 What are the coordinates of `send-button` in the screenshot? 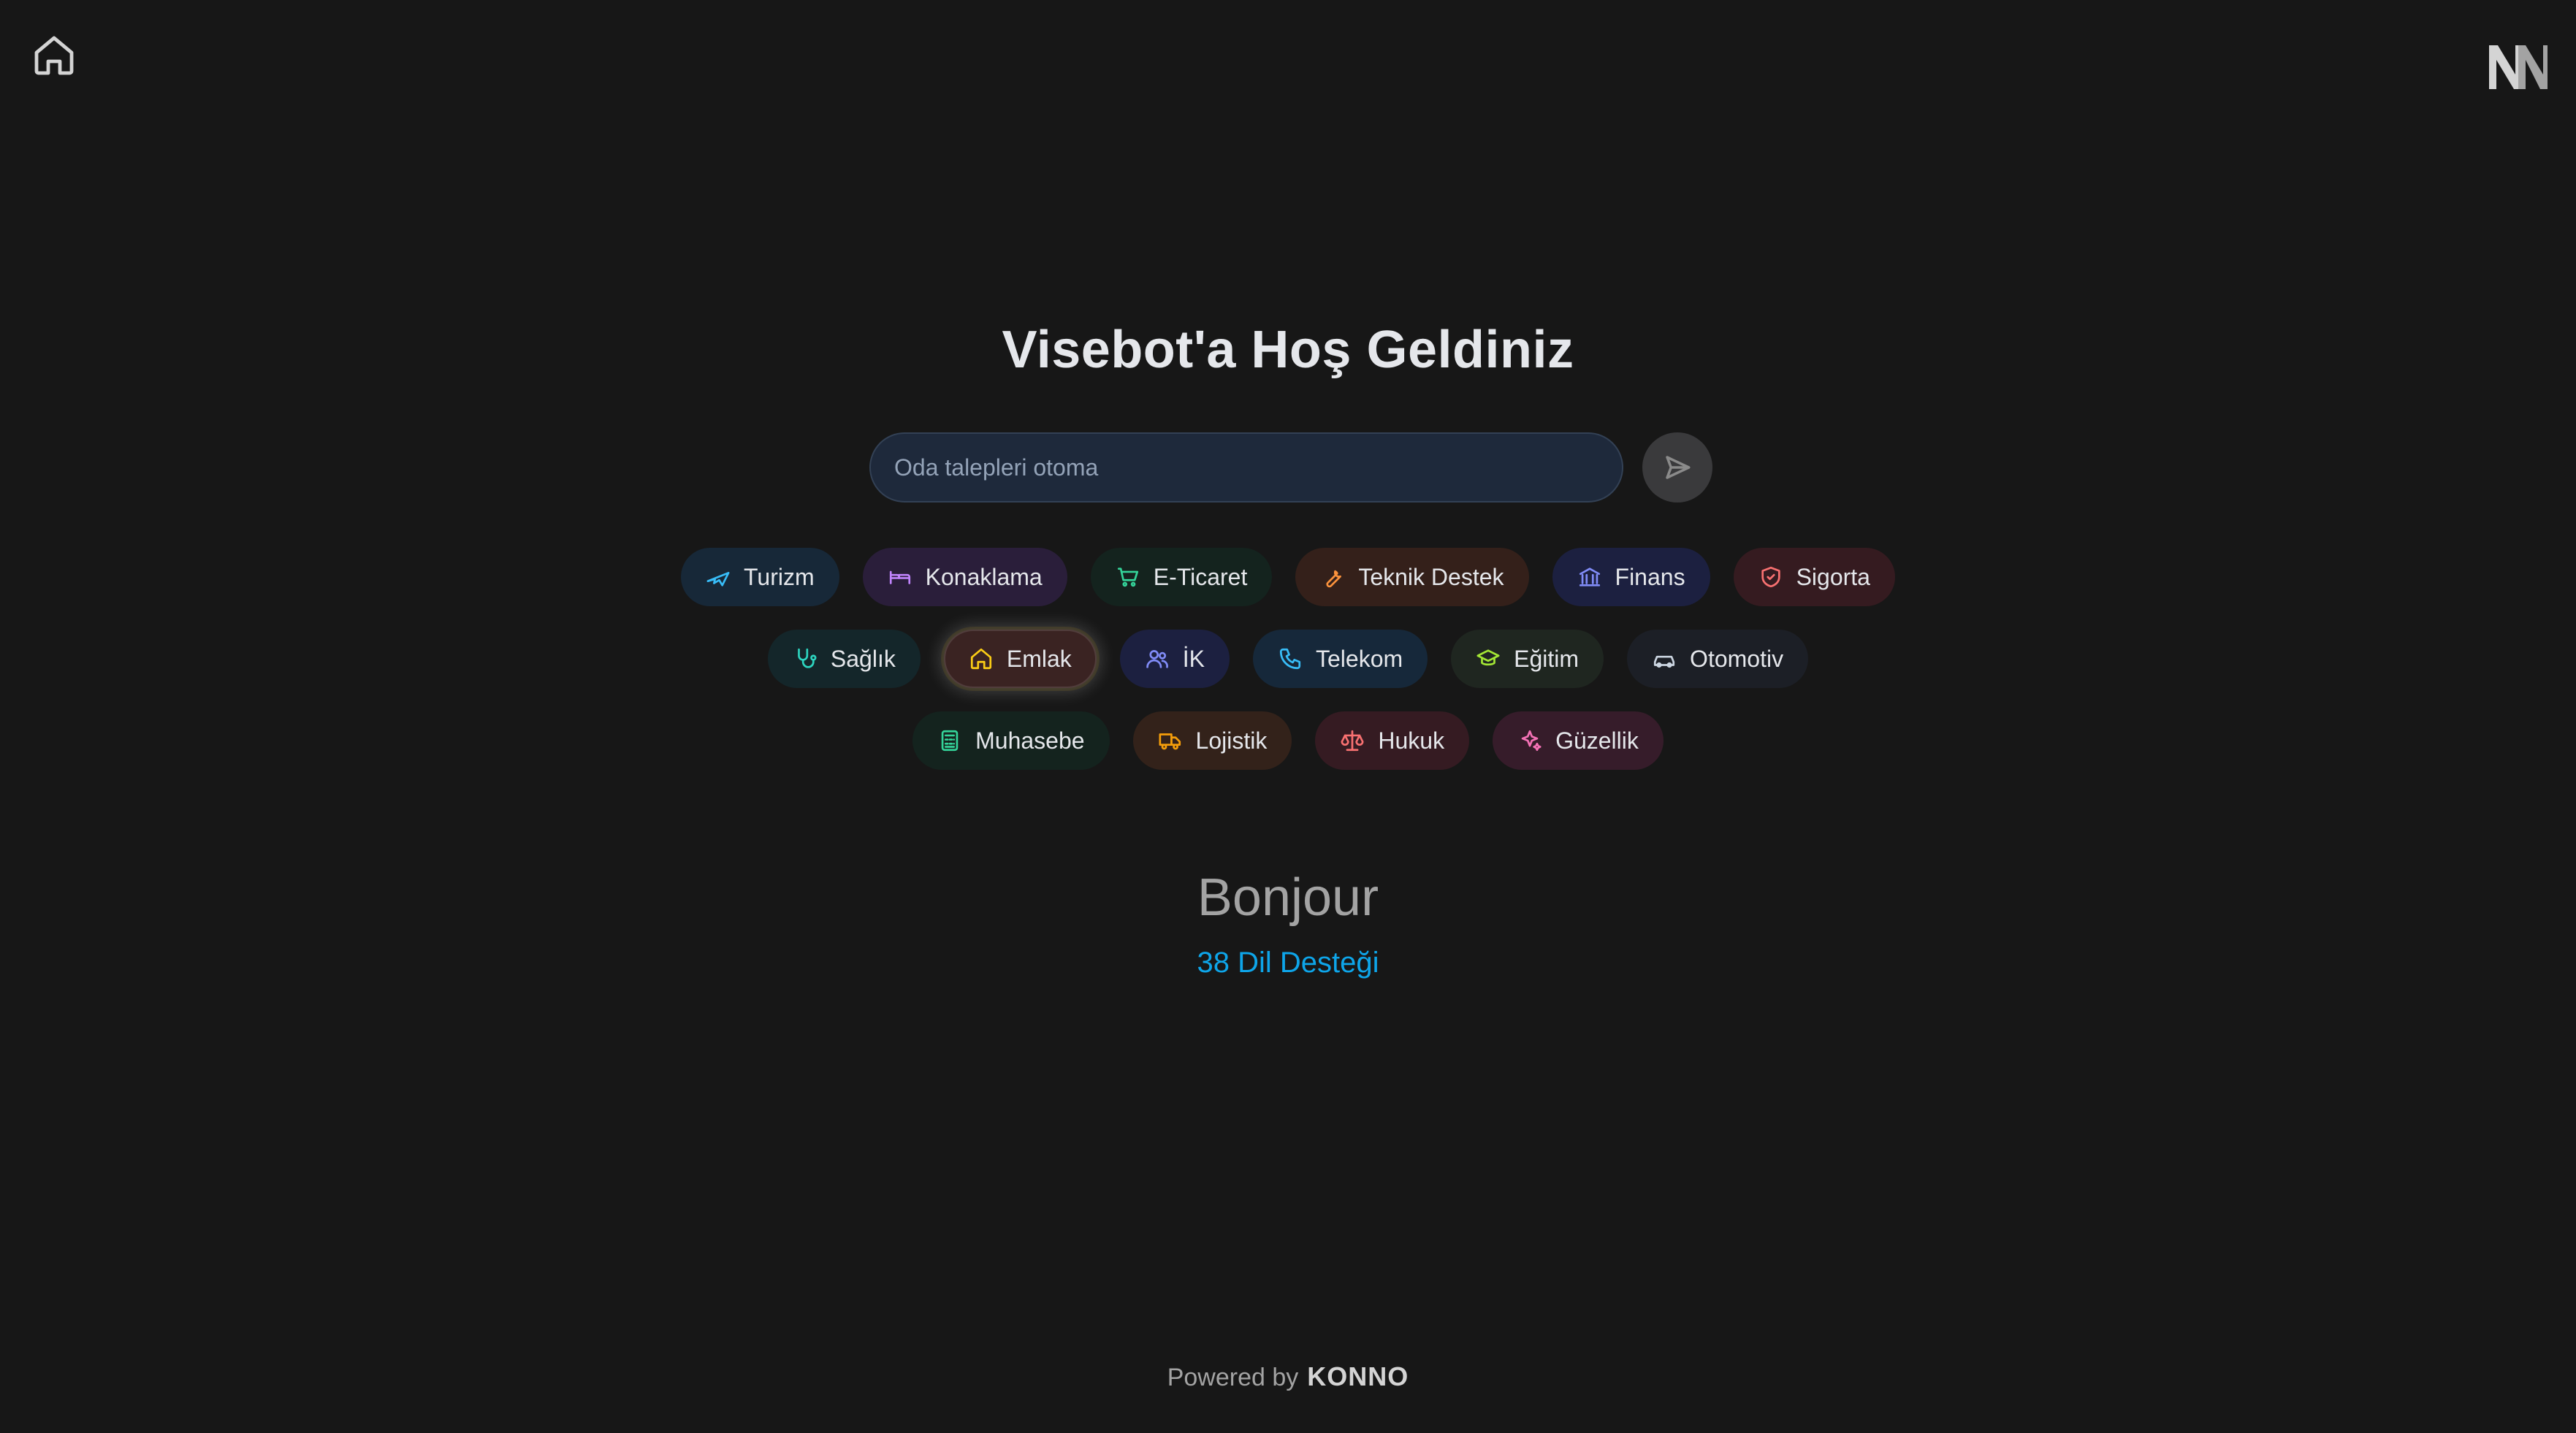 It's located at (1677, 467).